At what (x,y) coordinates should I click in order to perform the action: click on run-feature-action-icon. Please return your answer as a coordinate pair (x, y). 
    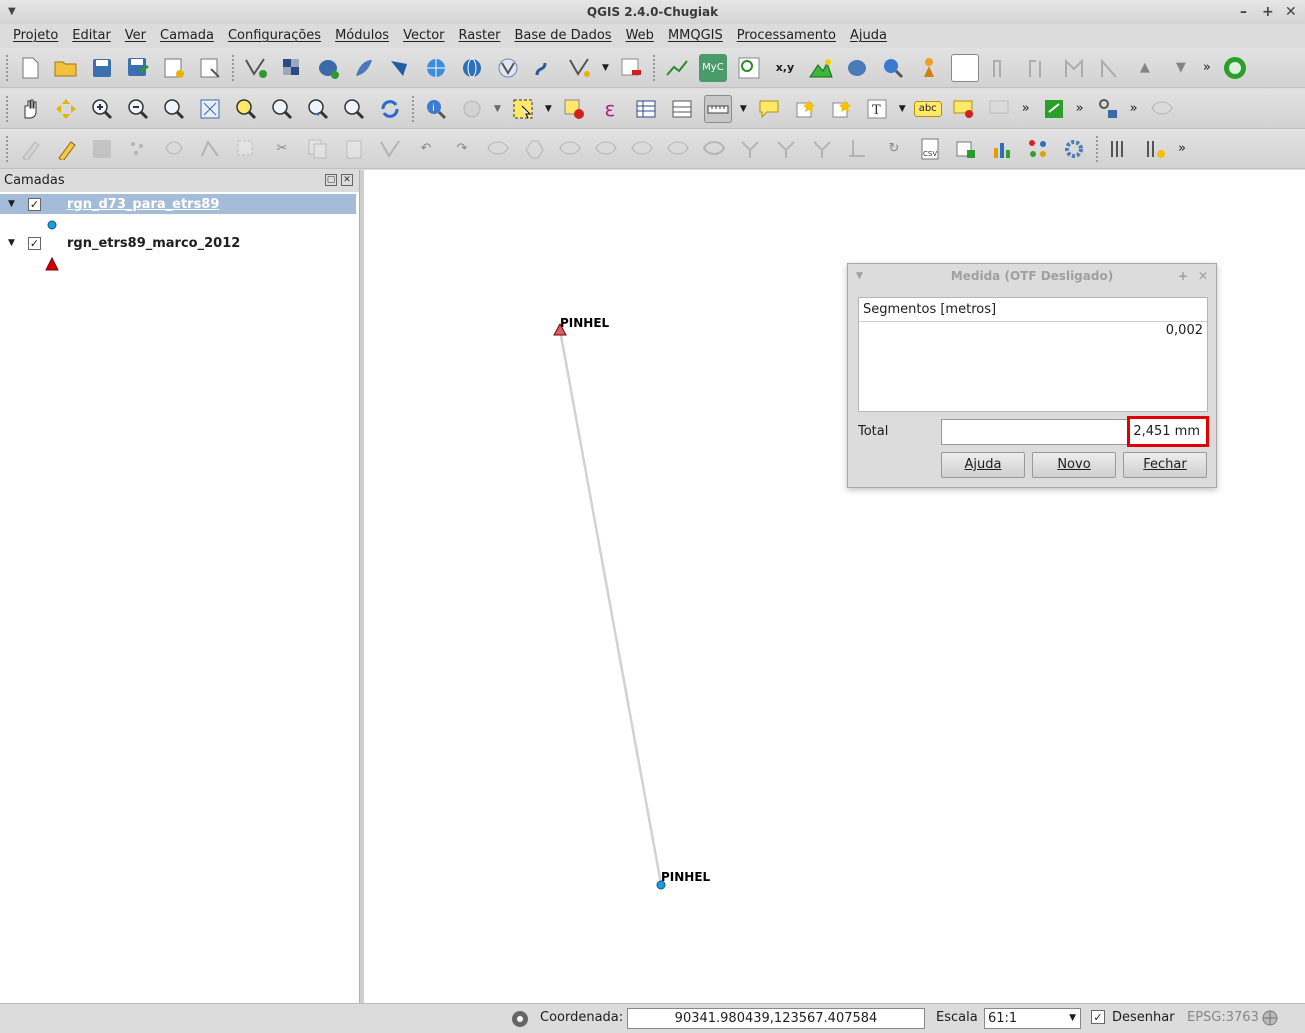
    Looking at the image, I should click on (472, 109).